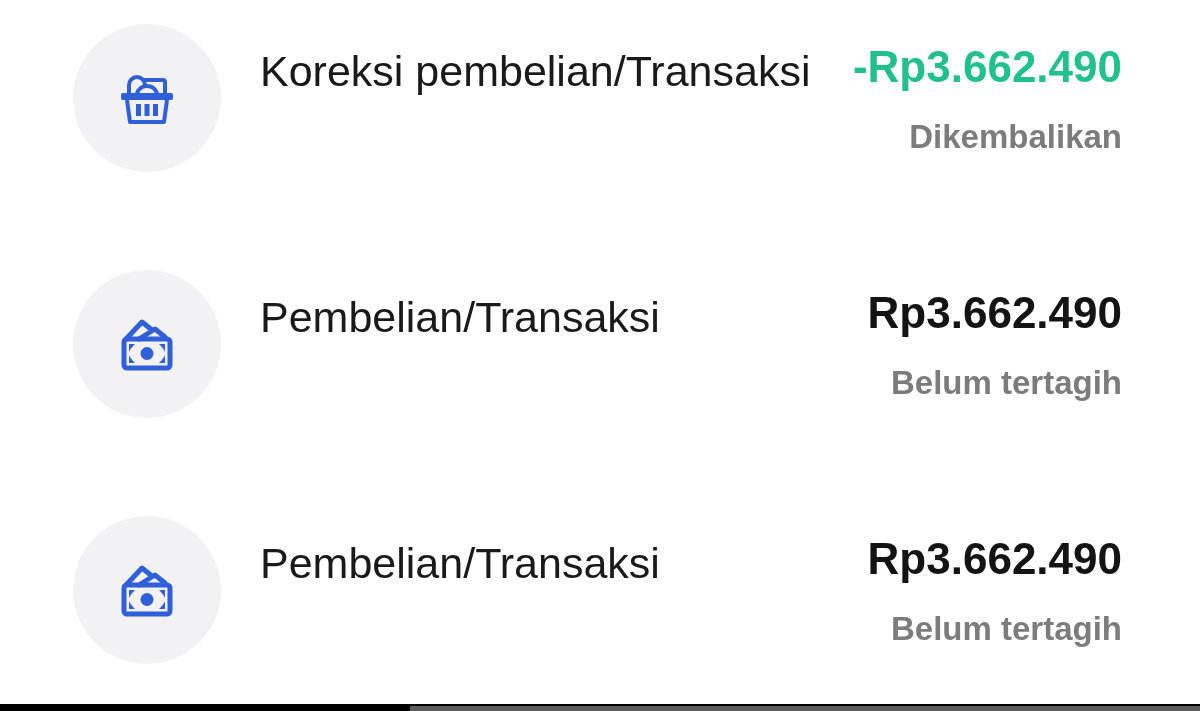 Image resolution: width=1200 pixels, height=711 pixels. Describe the element at coordinates (987, 67) in the screenshot. I see `transaction-amount: -Rp3.662.490` at that location.